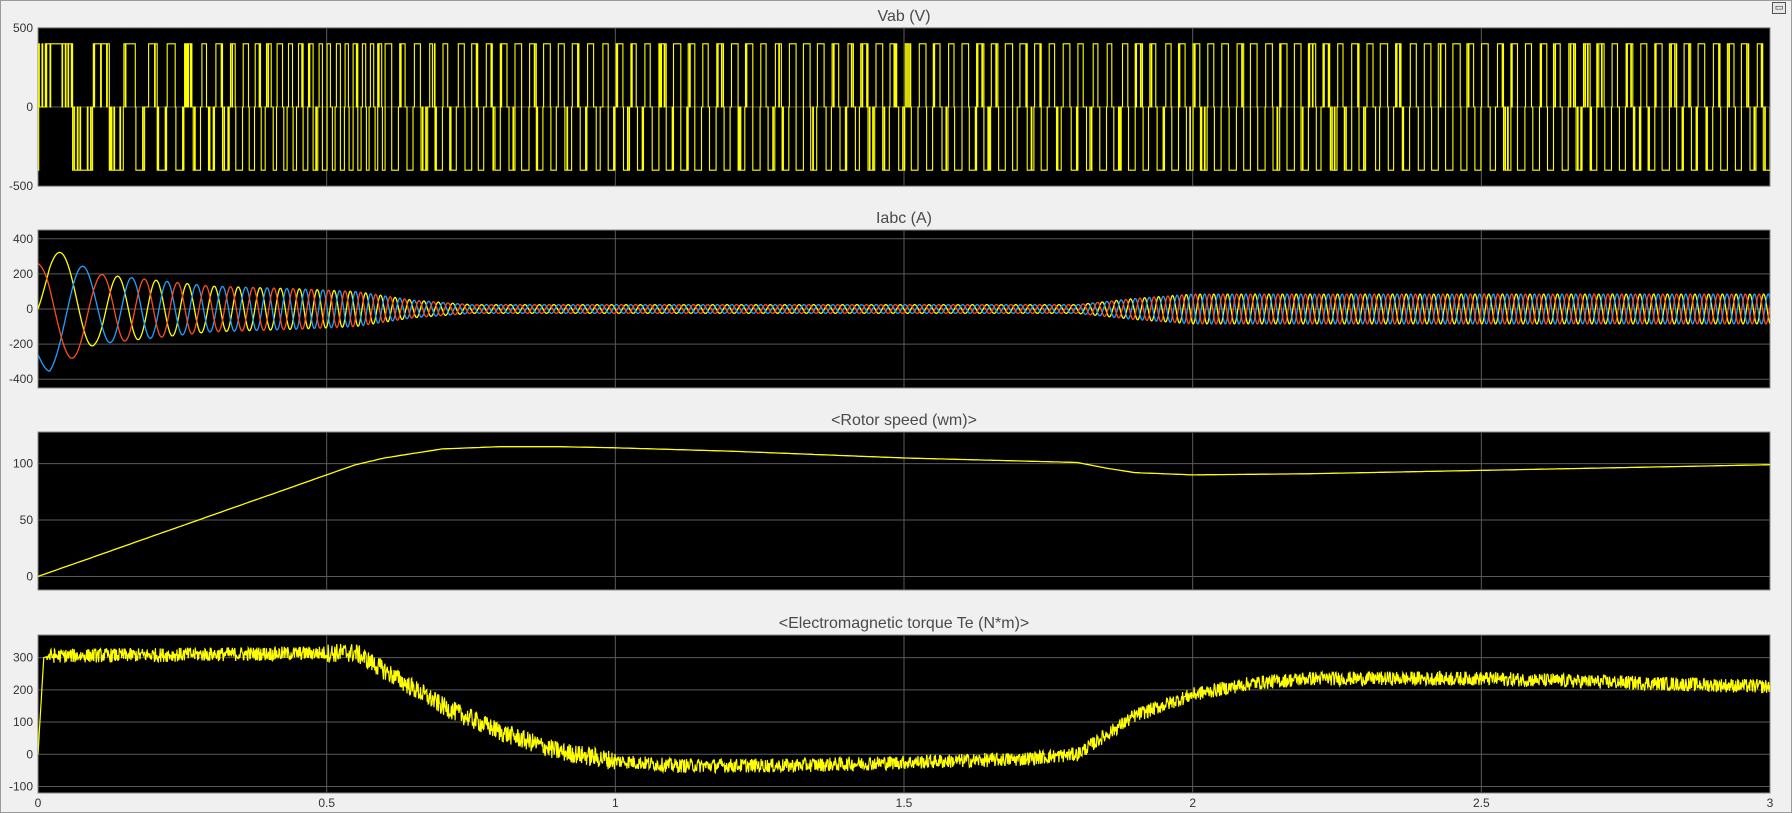  I want to click on y-tick-label: -400, so click(21, 379).